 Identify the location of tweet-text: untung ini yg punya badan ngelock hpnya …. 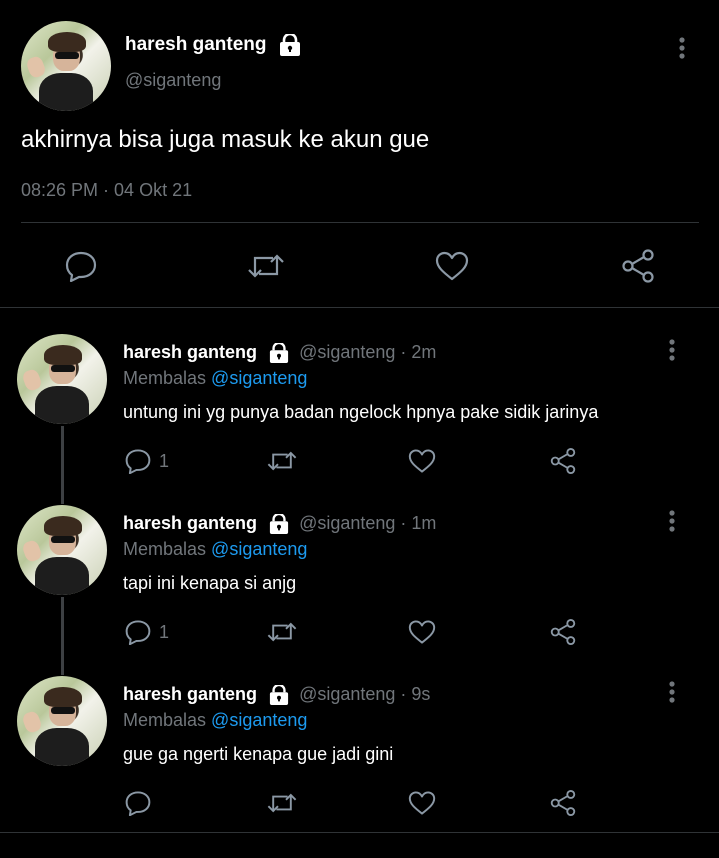
(361, 412).